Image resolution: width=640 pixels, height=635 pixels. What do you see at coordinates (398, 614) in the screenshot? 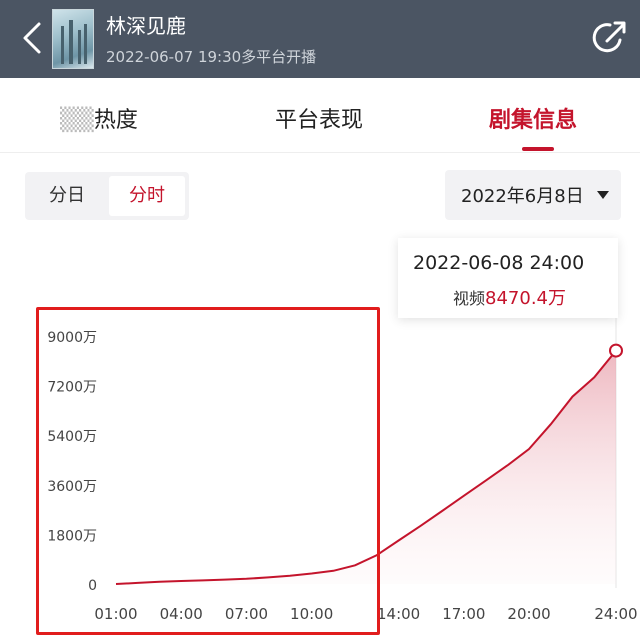
I see `x-tick-label: 14:00` at bounding box center [398, 614].